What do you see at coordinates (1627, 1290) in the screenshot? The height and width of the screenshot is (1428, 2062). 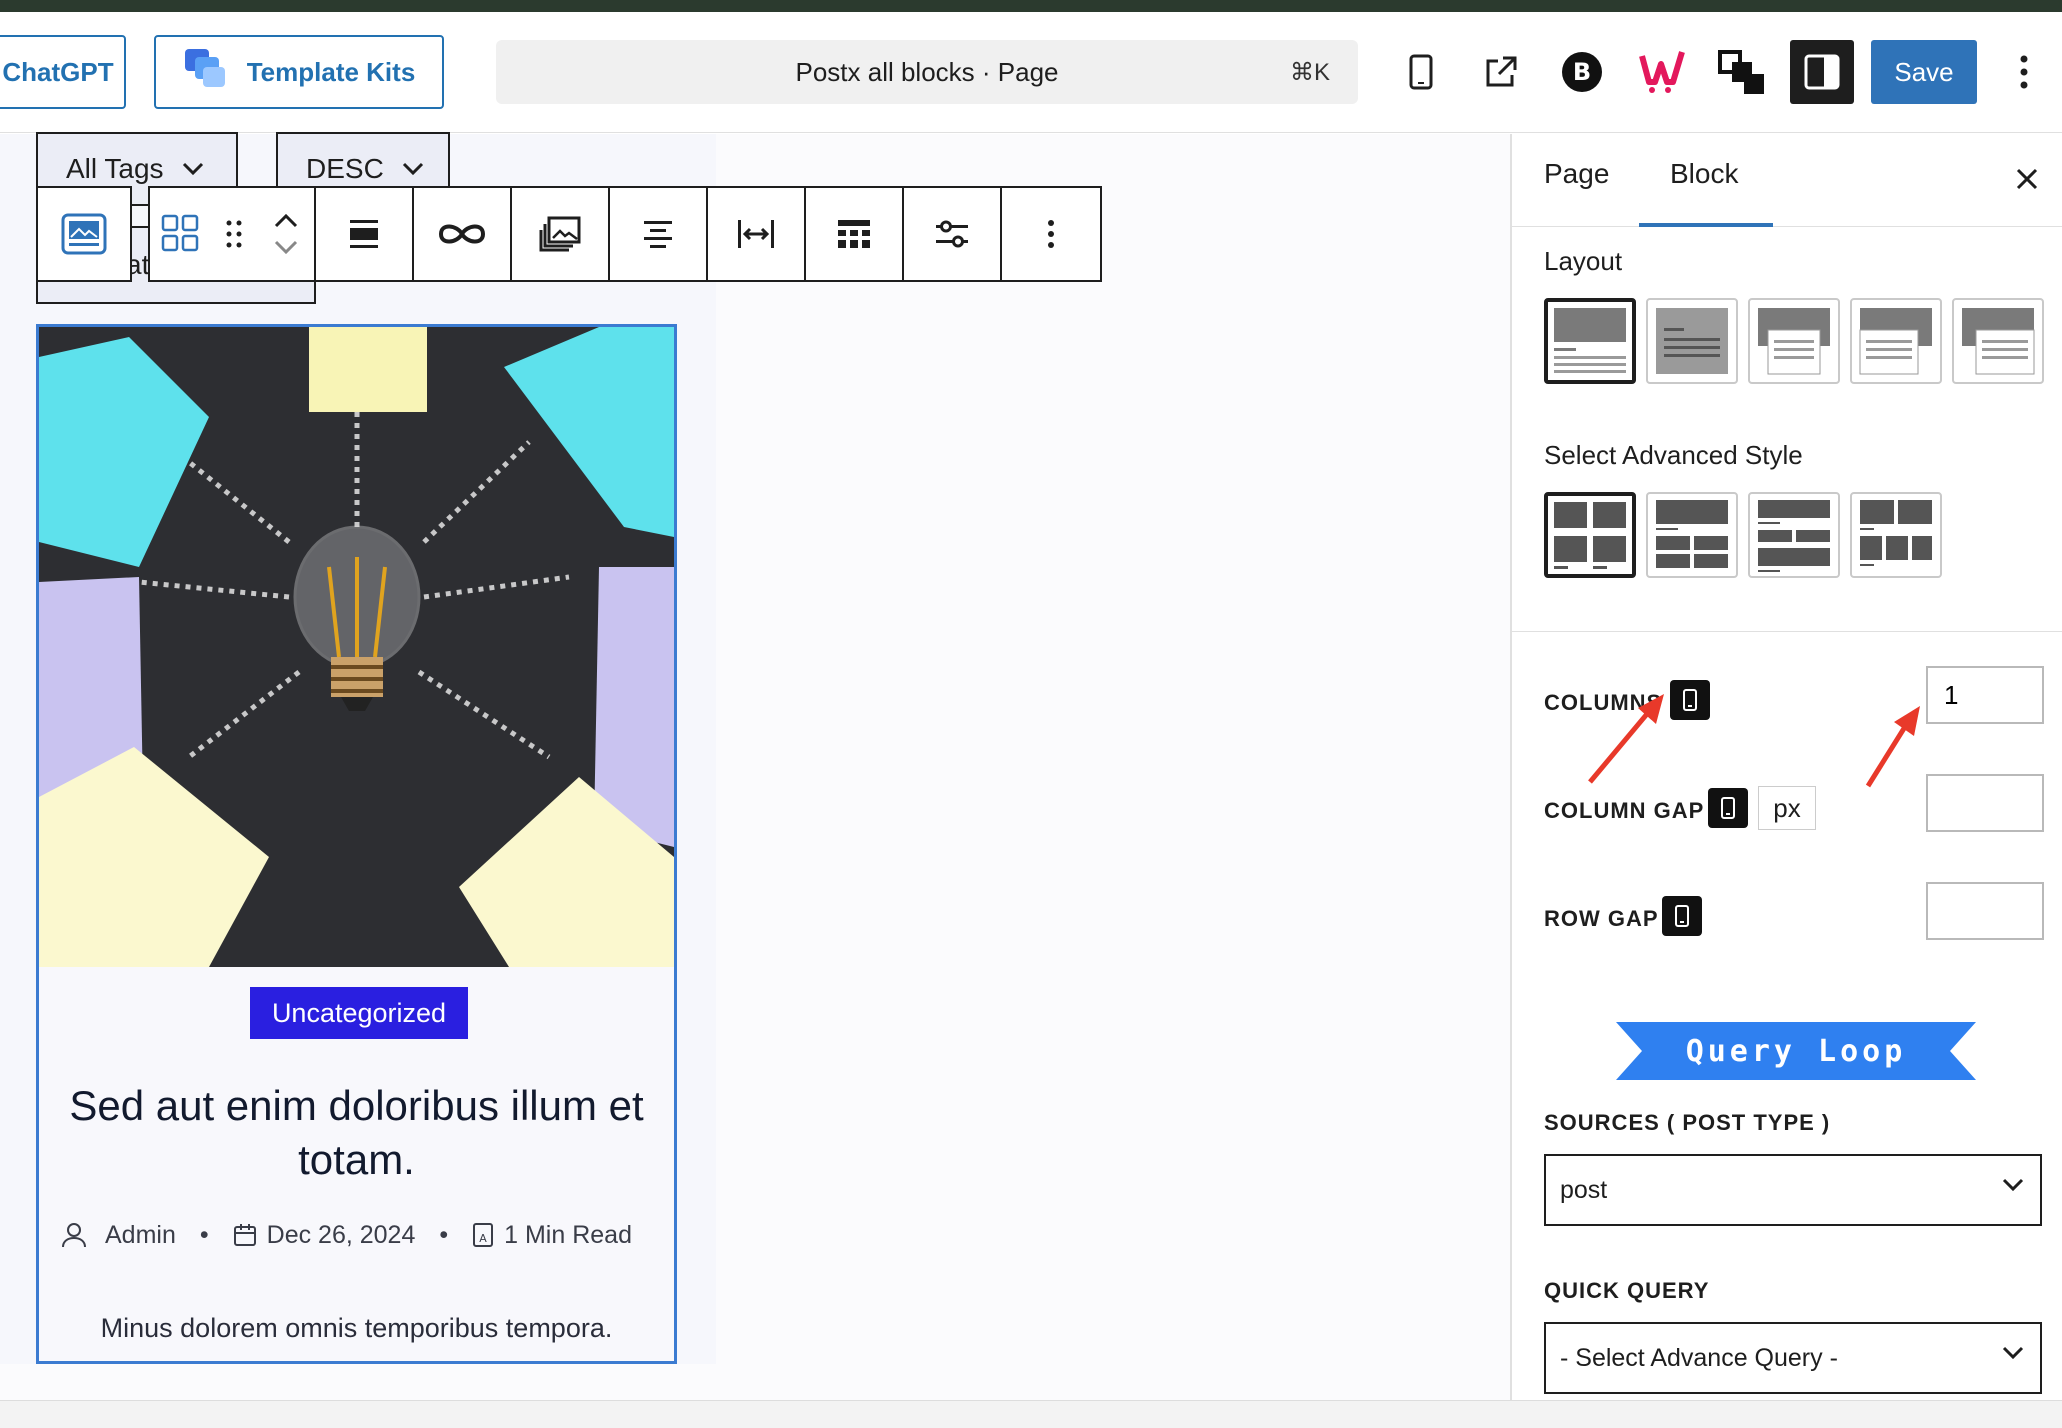 I see `quick-query-label: QUICK QUERY` at bounding box center [1627, 1290].